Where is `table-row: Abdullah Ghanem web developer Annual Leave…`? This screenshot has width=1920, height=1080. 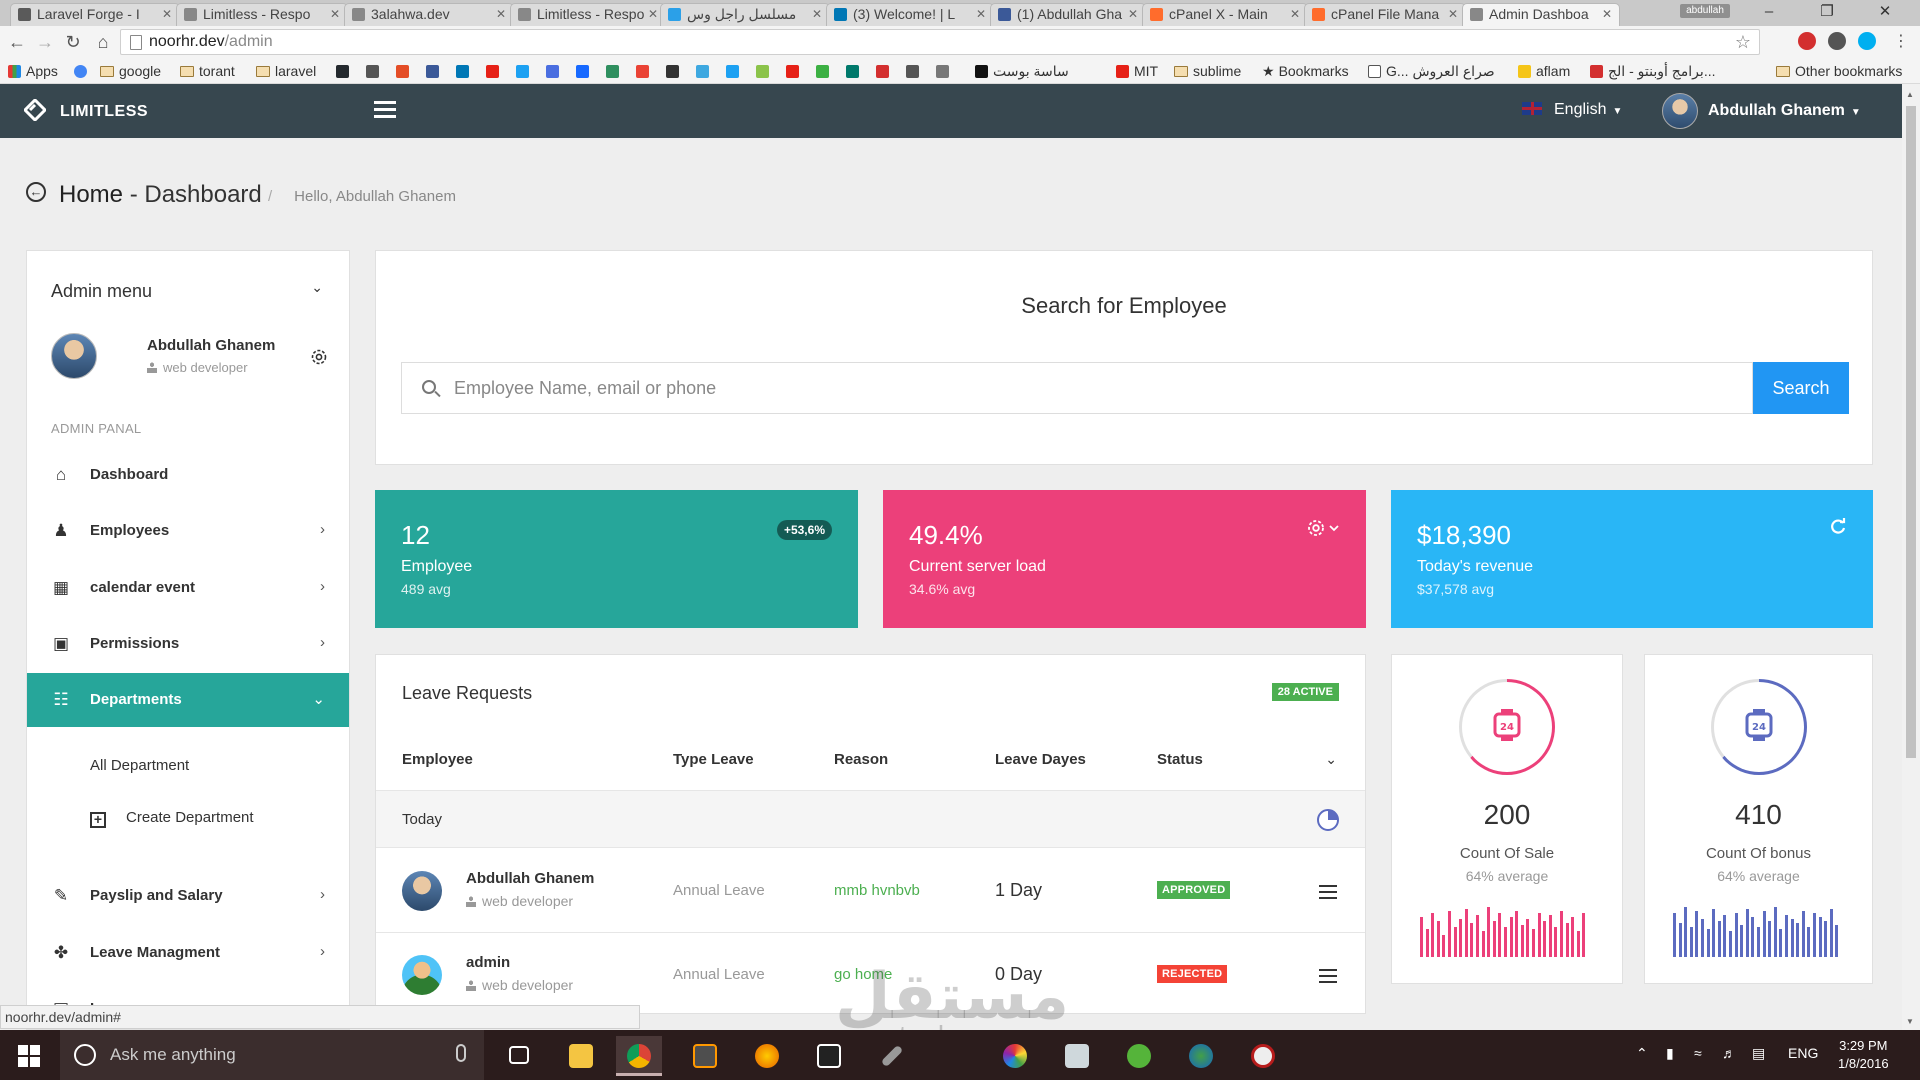
table-row: Abdullah Ghanem web developer Annual Leave… is located at coordinates (870, 891).